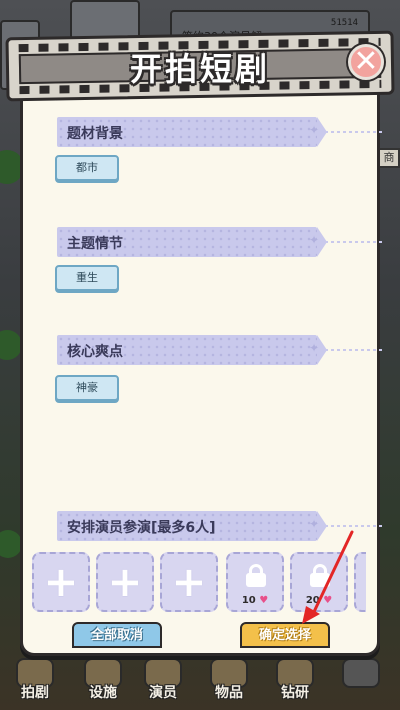 The height and width of the screenshot is (710, 400). Describe the element at coordinates (163, 693) in the screenshot. I see `nav-label: 演员` at that location.